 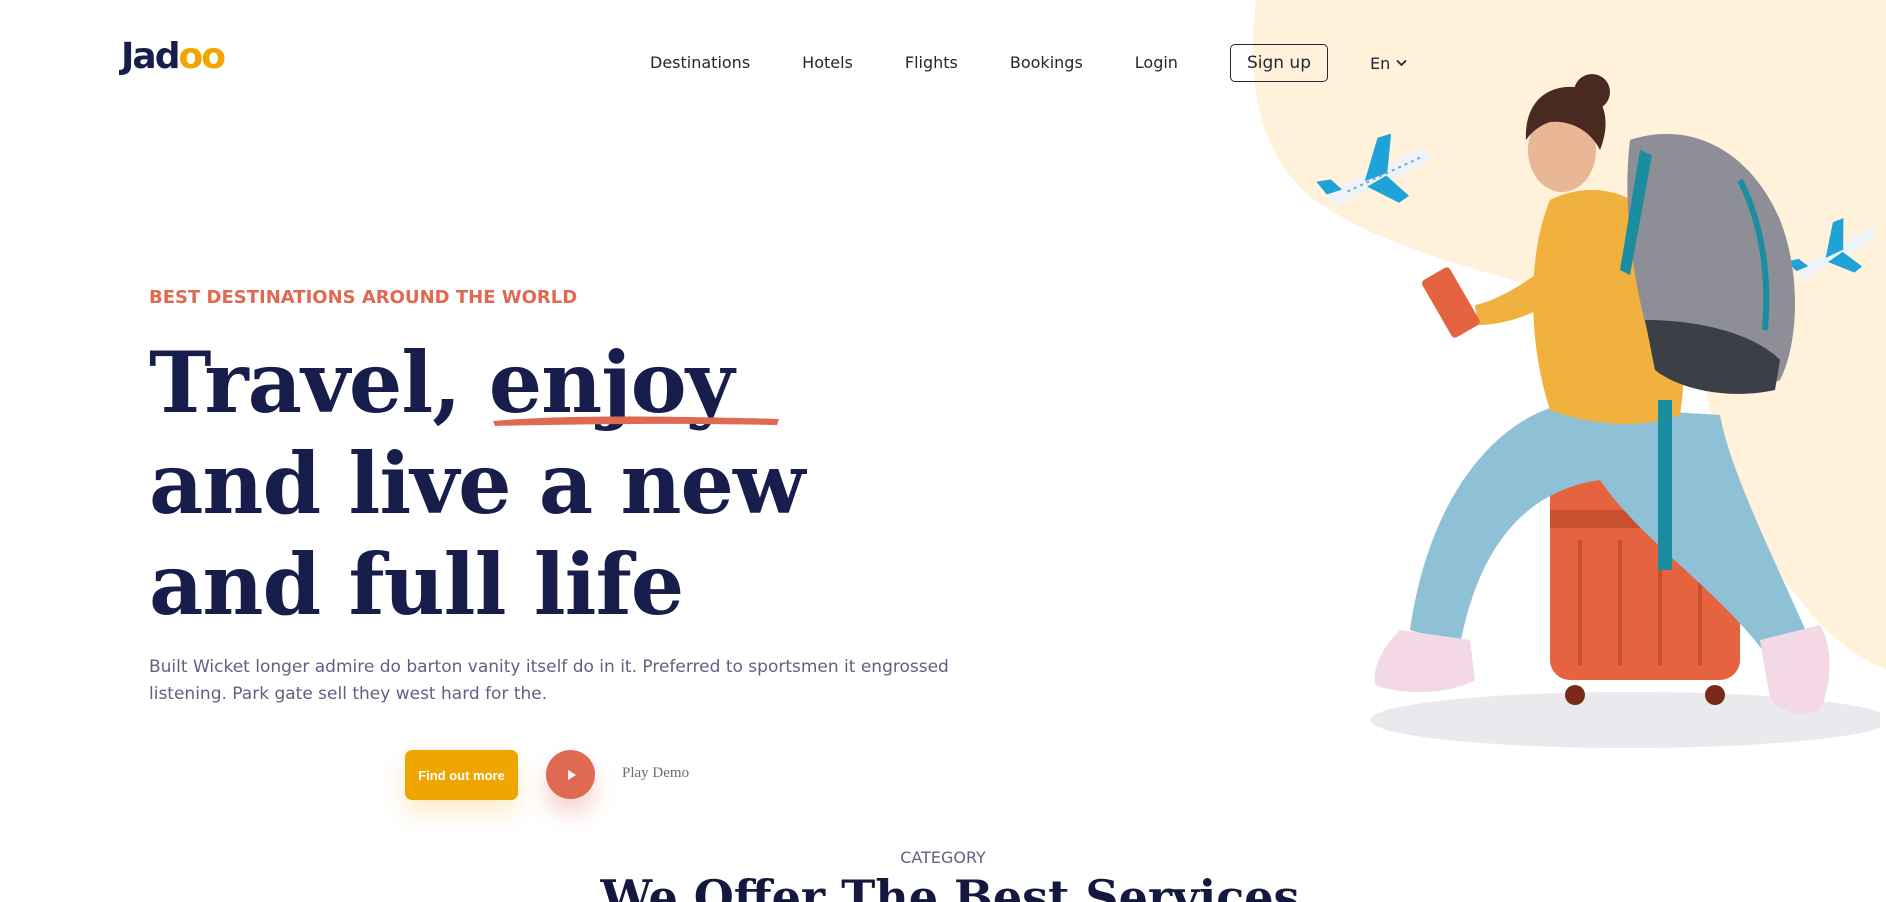 I want to click on nav-login: Login, so click(x=1156, y=63).